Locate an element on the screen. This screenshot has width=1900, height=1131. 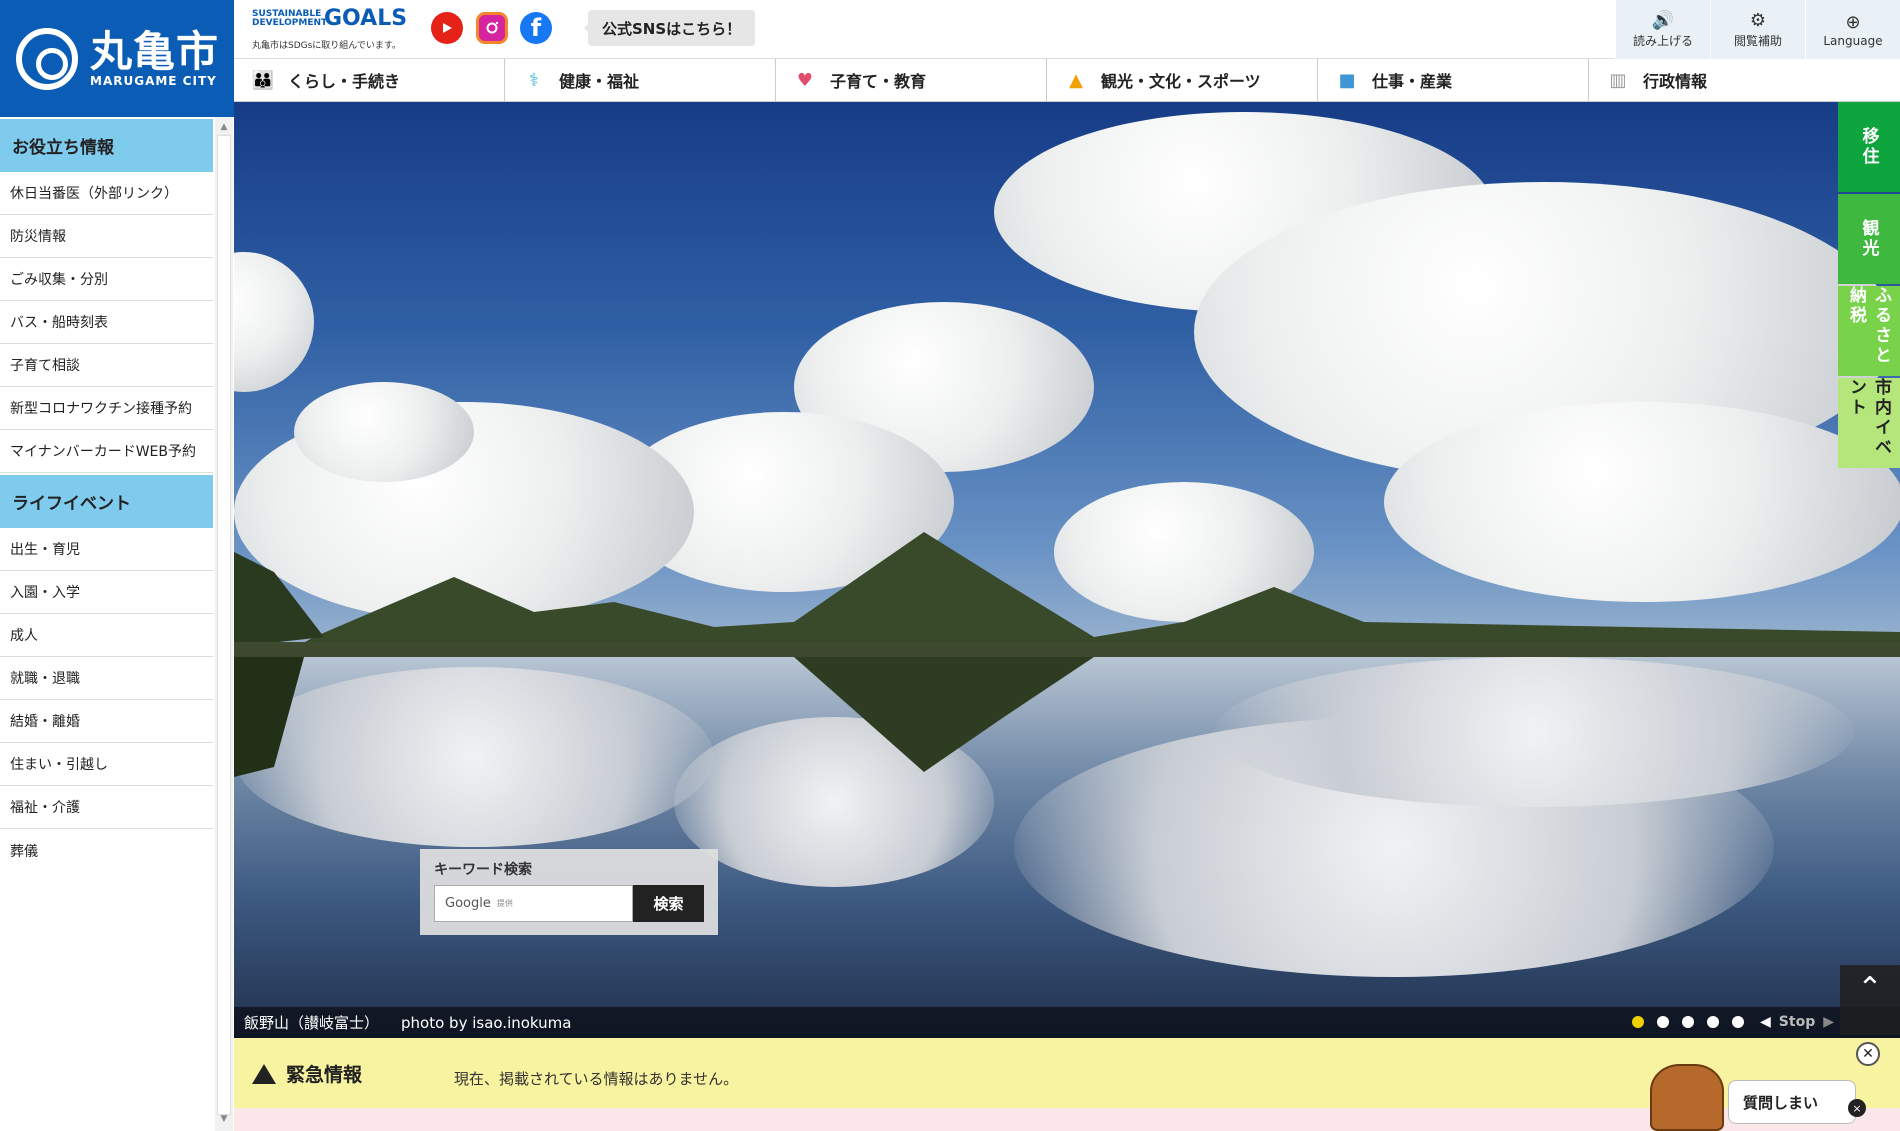
sidebar-item-mynumber: マイナンバーカードWEB予約 is located at coordinates (106, 451).